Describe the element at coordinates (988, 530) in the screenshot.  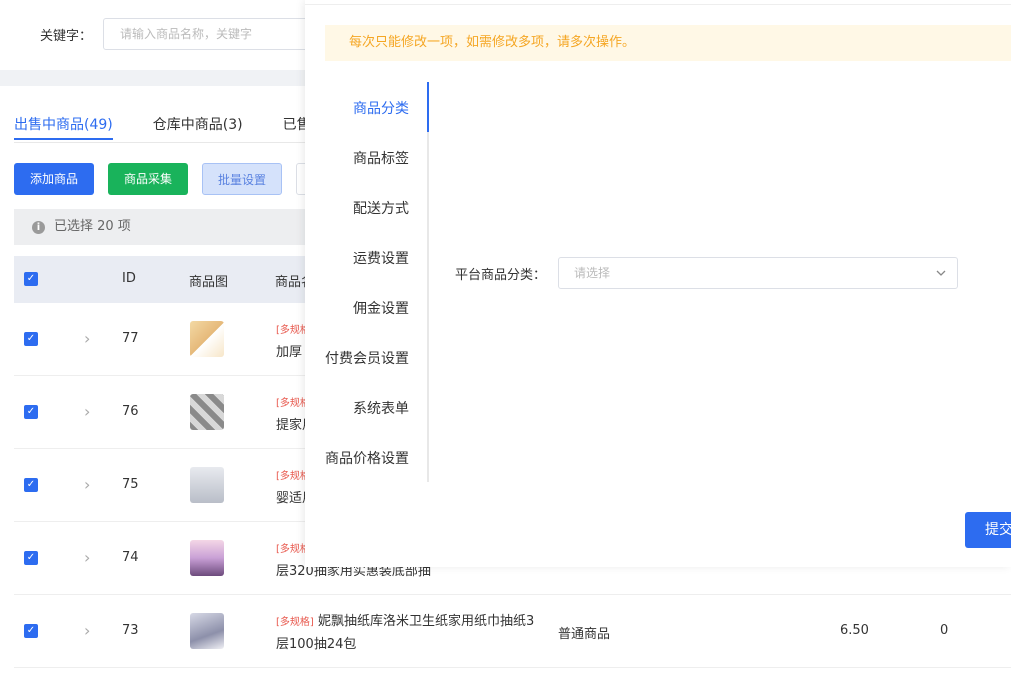
I see `submit-button: 提交` at that location.